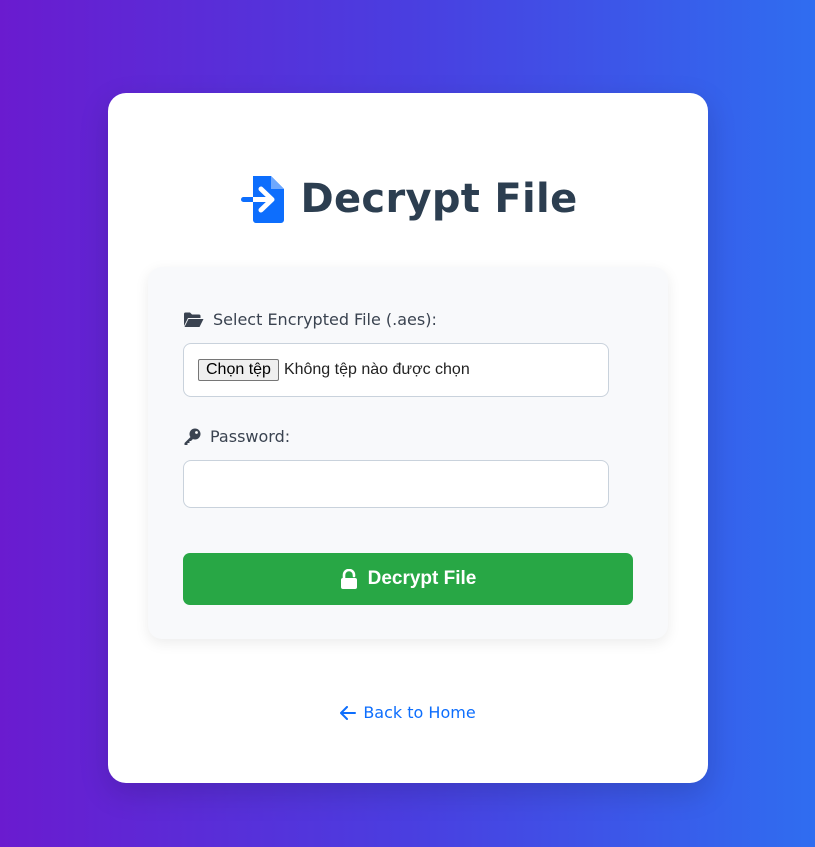 This screenshot has height=847, width=815. I want to click on file-label-text: Select Encrypted File (.aes):, so click(325, 319).